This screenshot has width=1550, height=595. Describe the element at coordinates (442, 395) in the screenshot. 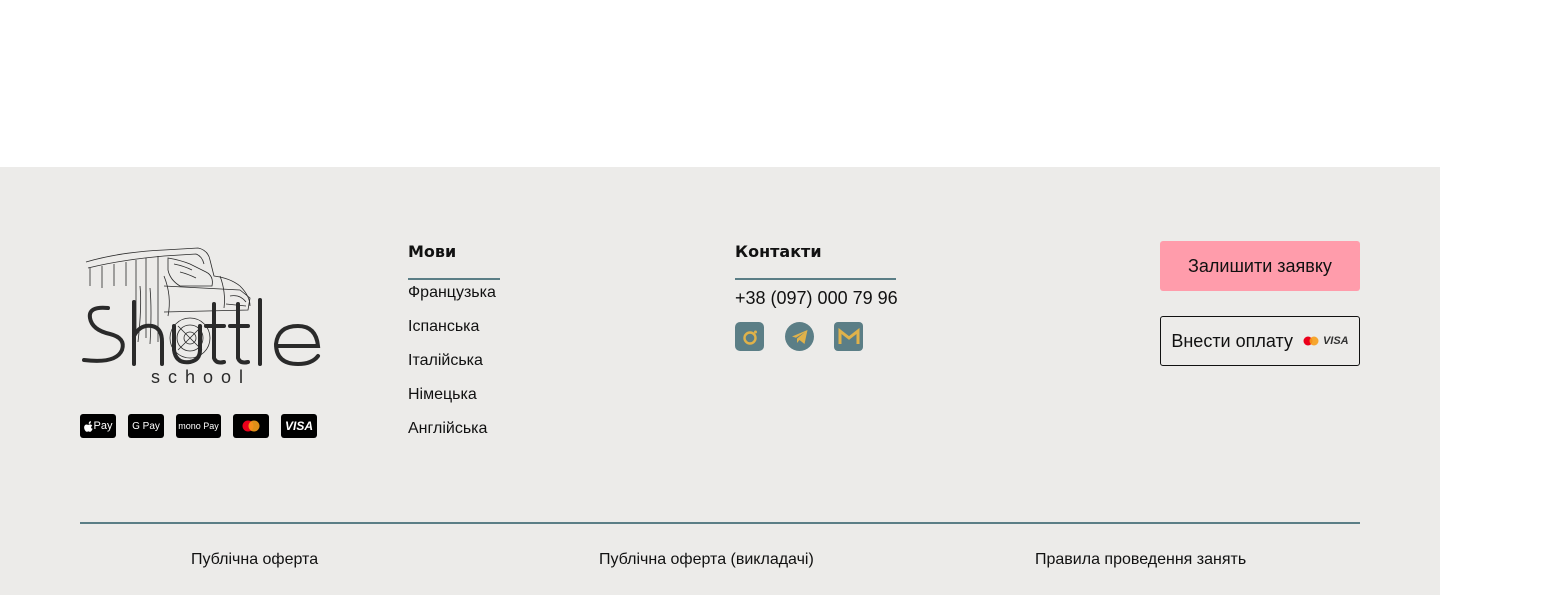

I see `language-link-german: Німецька` at that location.